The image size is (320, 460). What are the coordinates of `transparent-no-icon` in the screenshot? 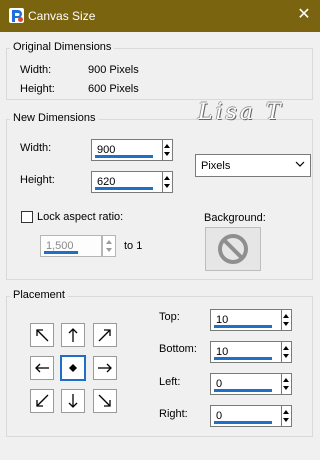 It's located at (233, 249).